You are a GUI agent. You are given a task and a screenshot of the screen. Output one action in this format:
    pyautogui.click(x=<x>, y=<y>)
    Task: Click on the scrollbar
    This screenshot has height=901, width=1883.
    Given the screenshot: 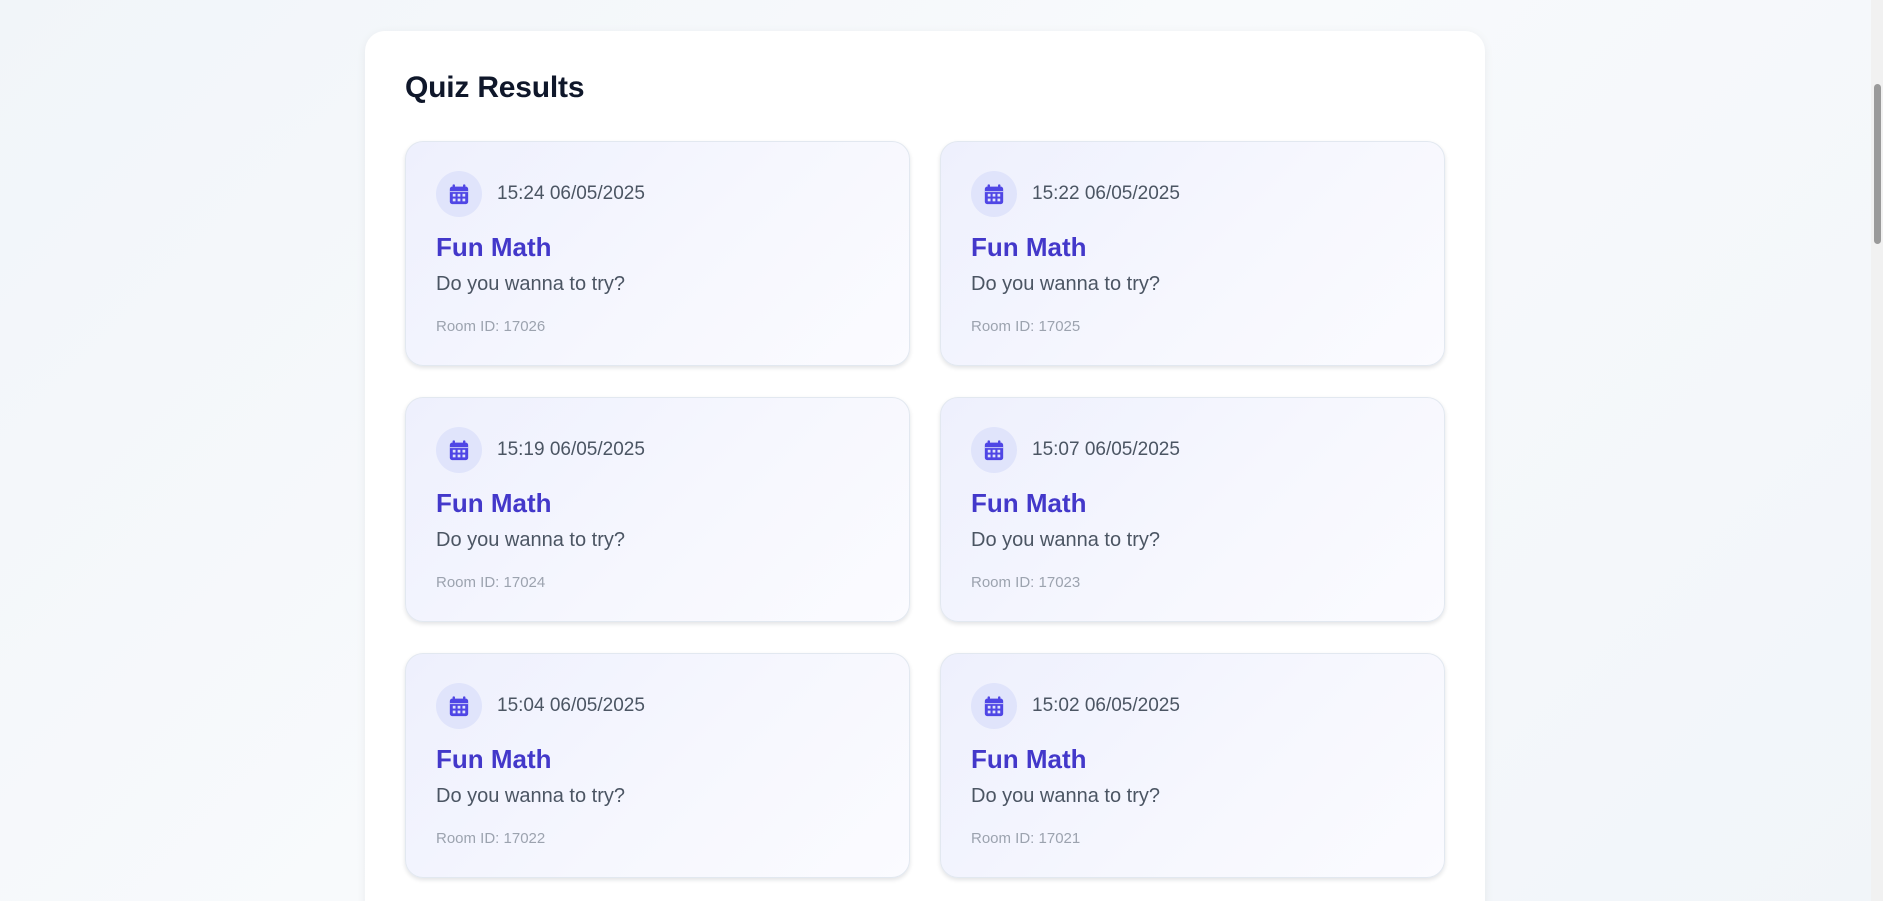 What is the action you would take?
    pyautogui.click(x=1877, y=450)
    